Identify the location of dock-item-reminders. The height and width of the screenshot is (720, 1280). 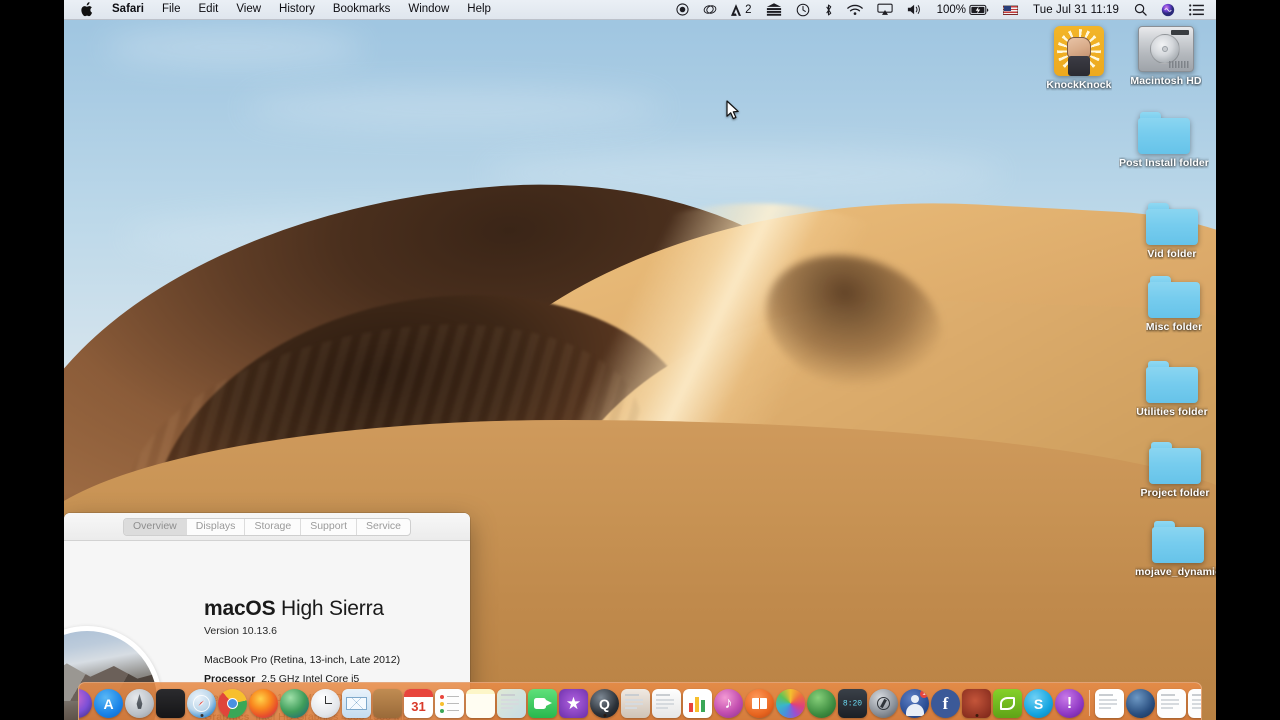
(449, 701).